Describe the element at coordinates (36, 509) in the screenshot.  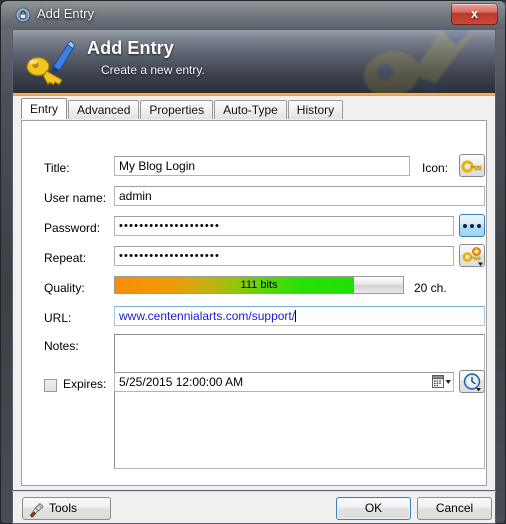
I see `tools-icon` at that location.